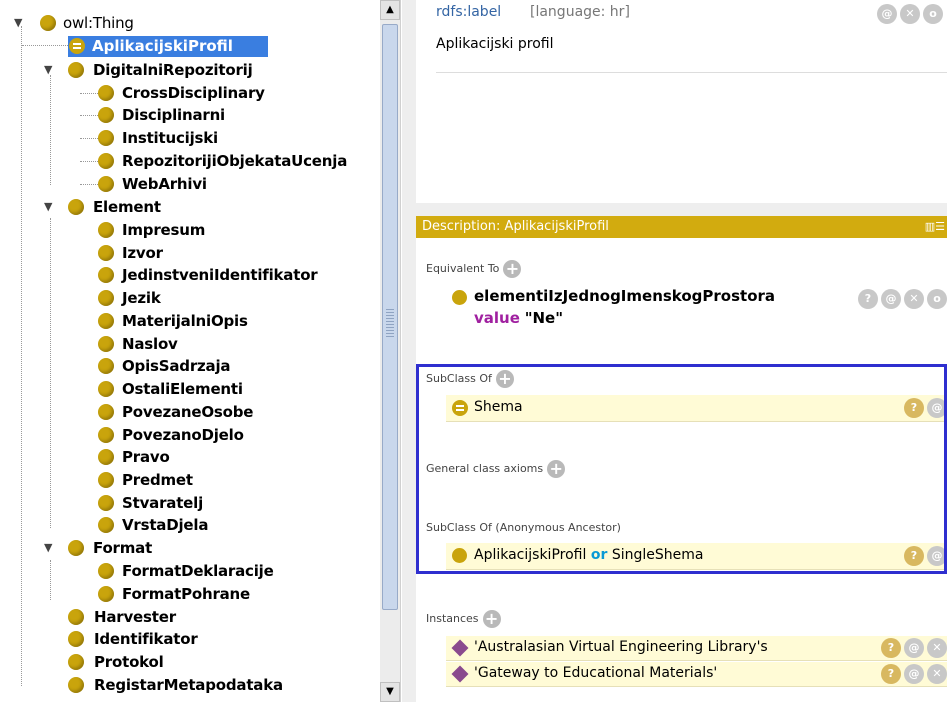  I want to click on tree-node-aplikacijskiprofil: AplikacijskiProfil, so click(168, 46).